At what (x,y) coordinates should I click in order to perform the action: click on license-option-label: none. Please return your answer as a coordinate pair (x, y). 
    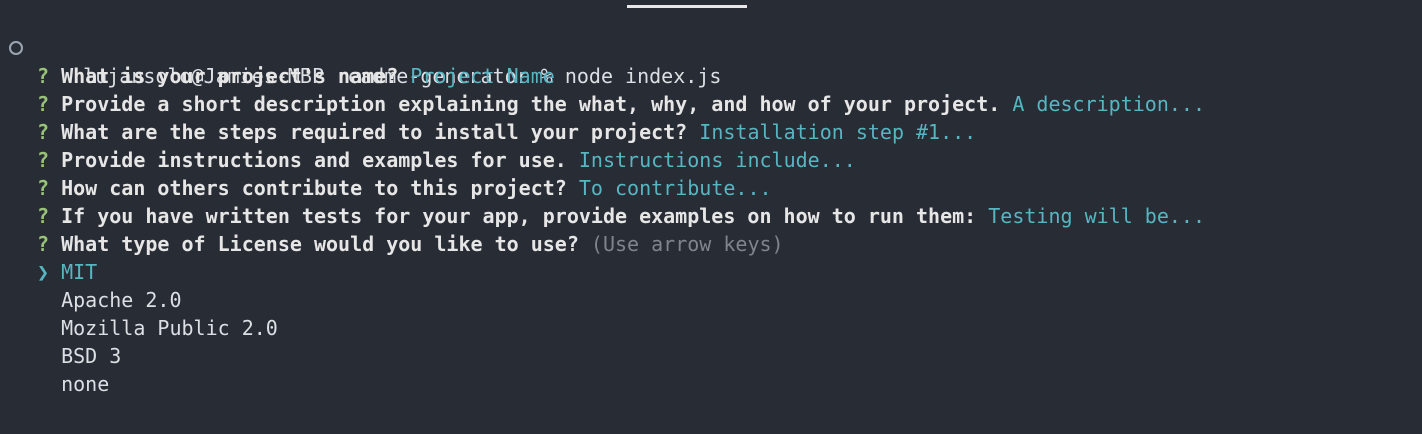
    Looking at the image, I should click on (85, 384).